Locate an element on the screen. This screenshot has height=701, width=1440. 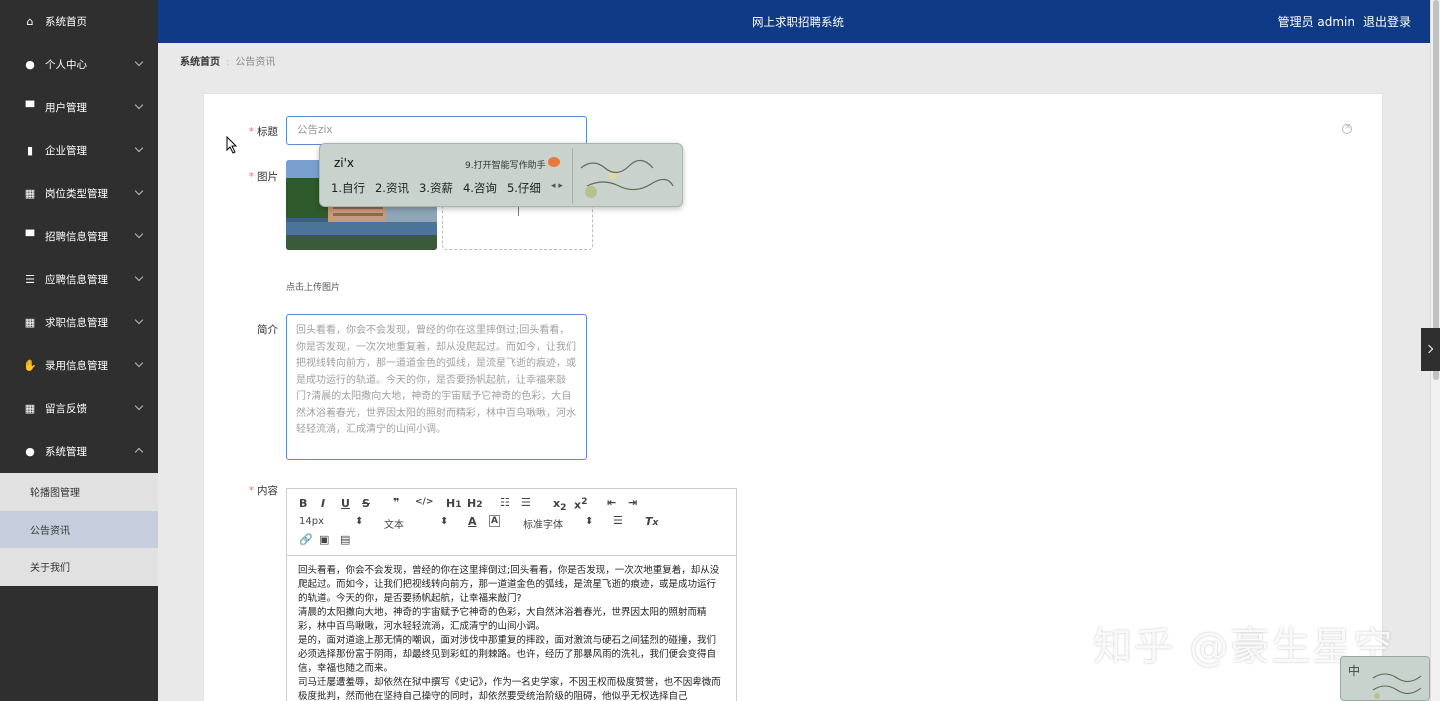
ime-candidate: 5.仔细 is located at coordinates (524, 188).